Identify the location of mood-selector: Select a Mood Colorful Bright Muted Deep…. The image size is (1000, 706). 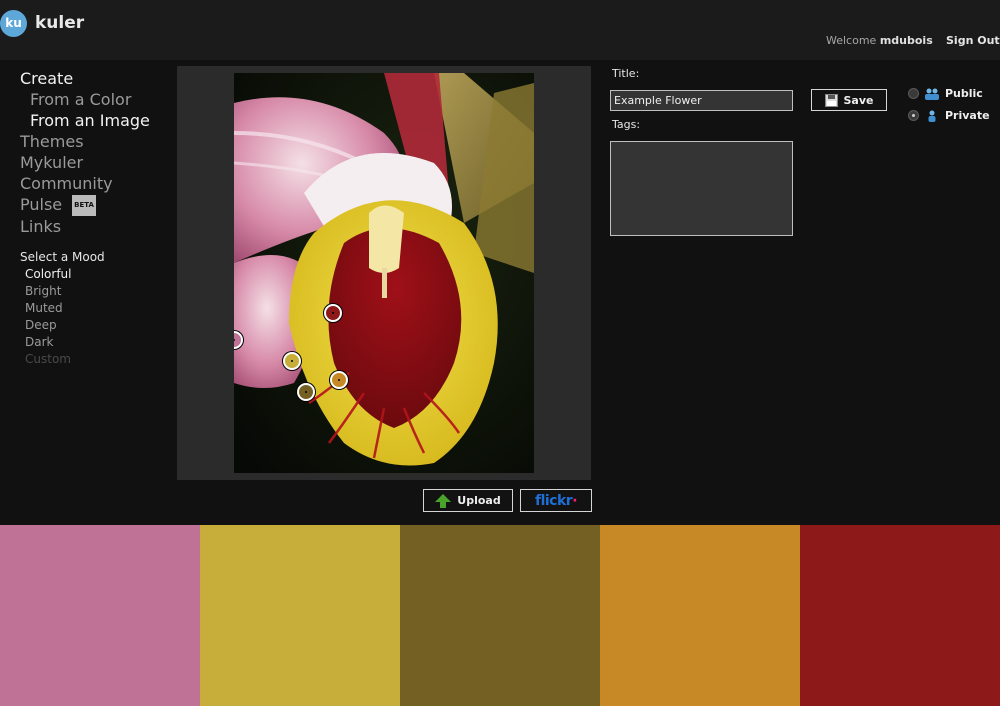
(62, 309).